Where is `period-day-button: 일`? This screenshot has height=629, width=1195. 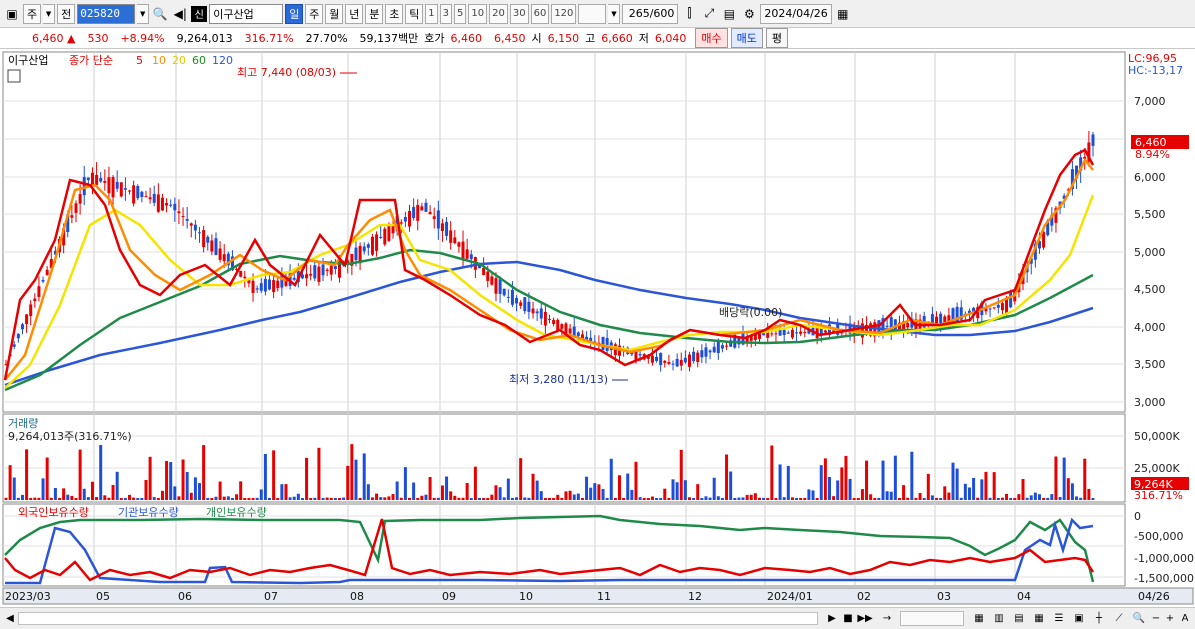 period-day-button: 일 is located at coordinates (294, 13).